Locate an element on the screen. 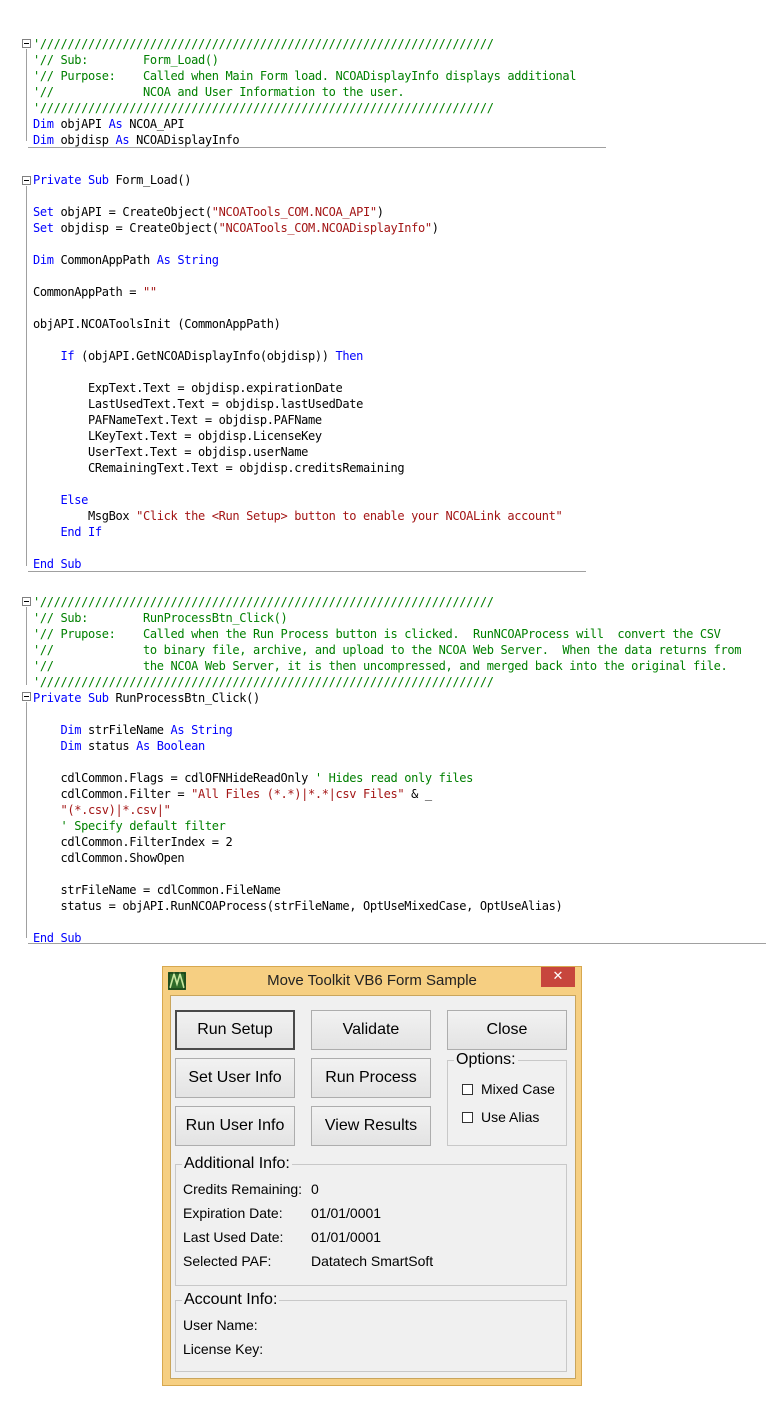  code-line: End If is located at coordinates (68, 532).